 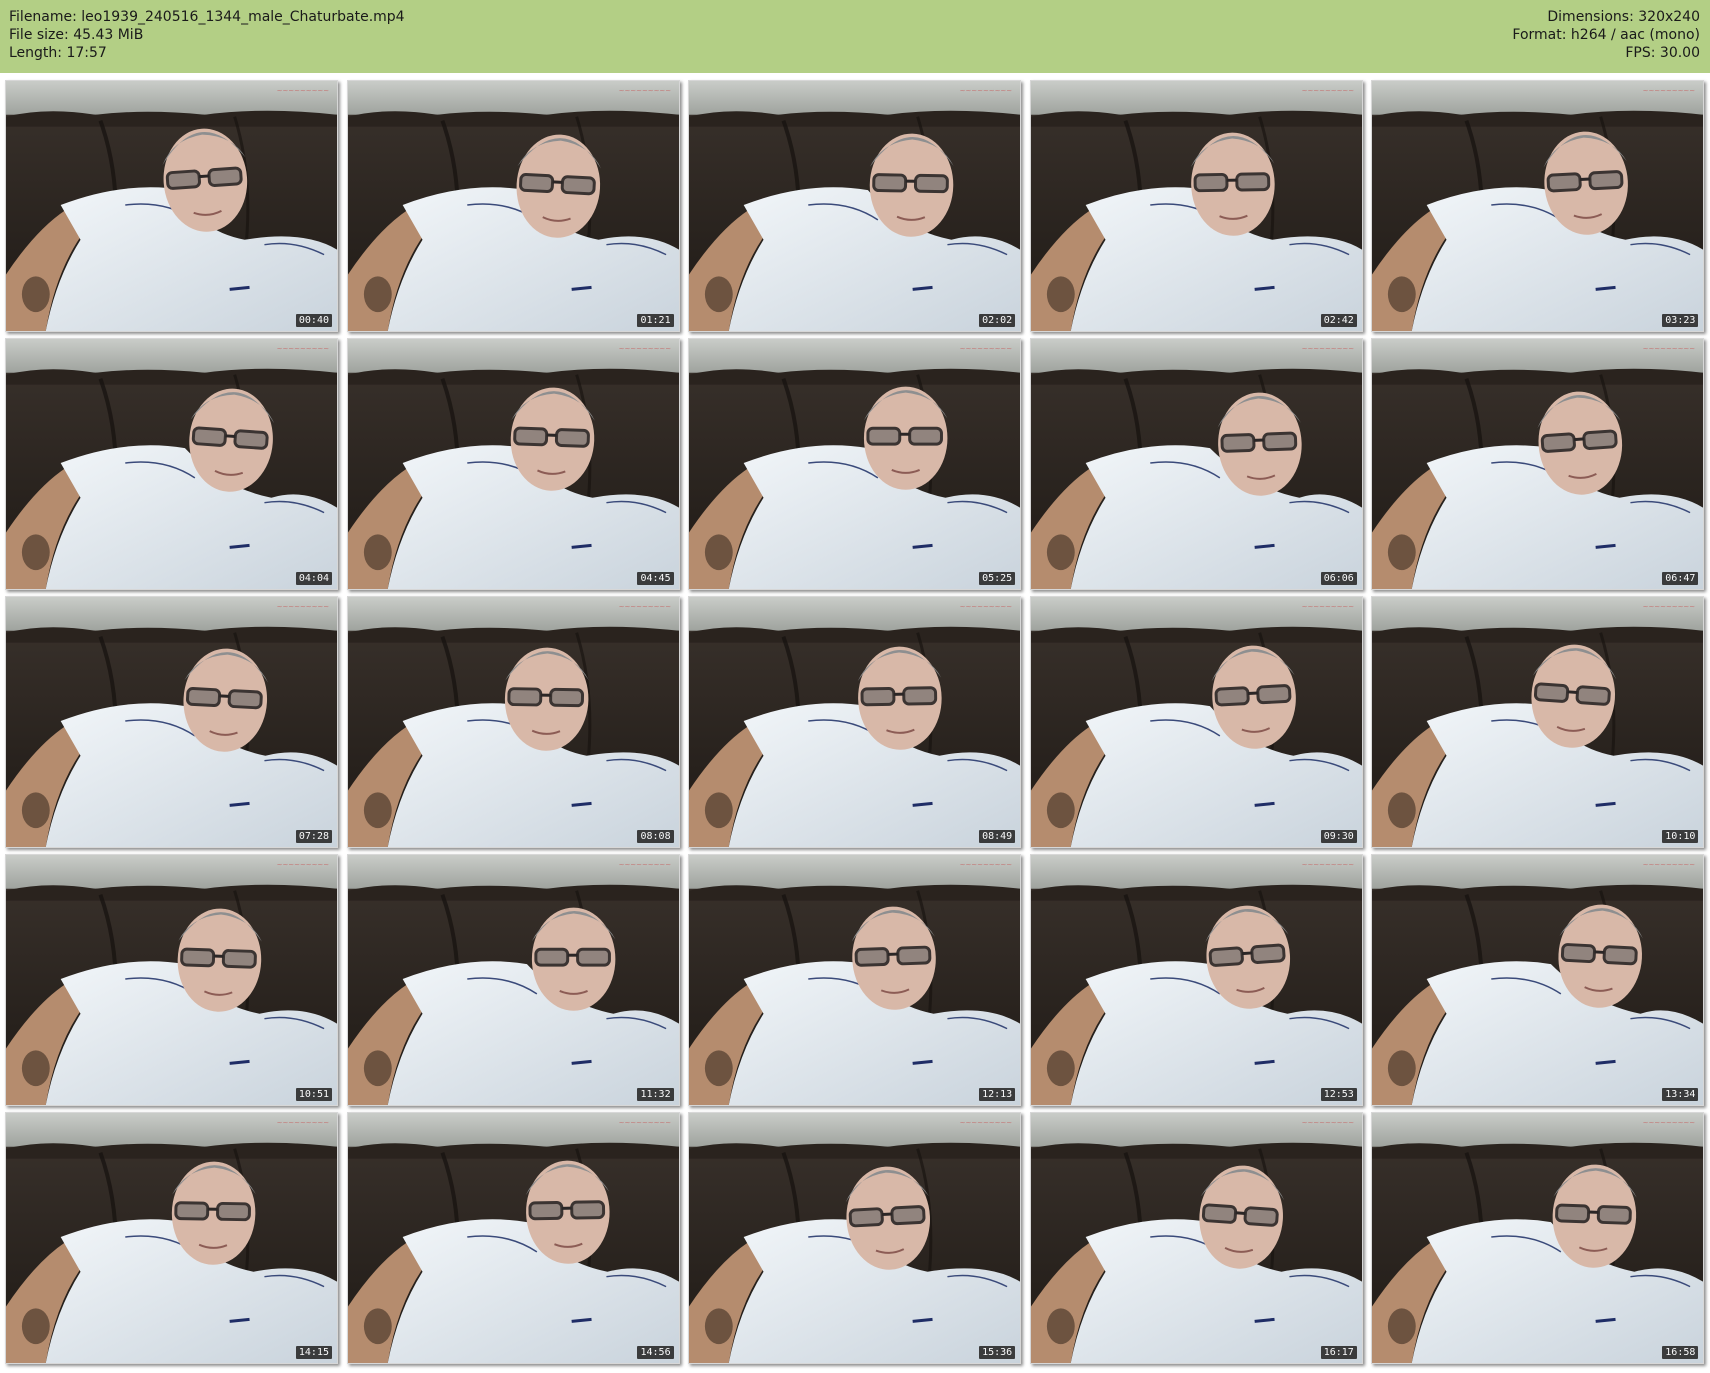 I want to click on video-thumbnail: ~~~~~~~~~ 04:04, so click(x=171, y=464).